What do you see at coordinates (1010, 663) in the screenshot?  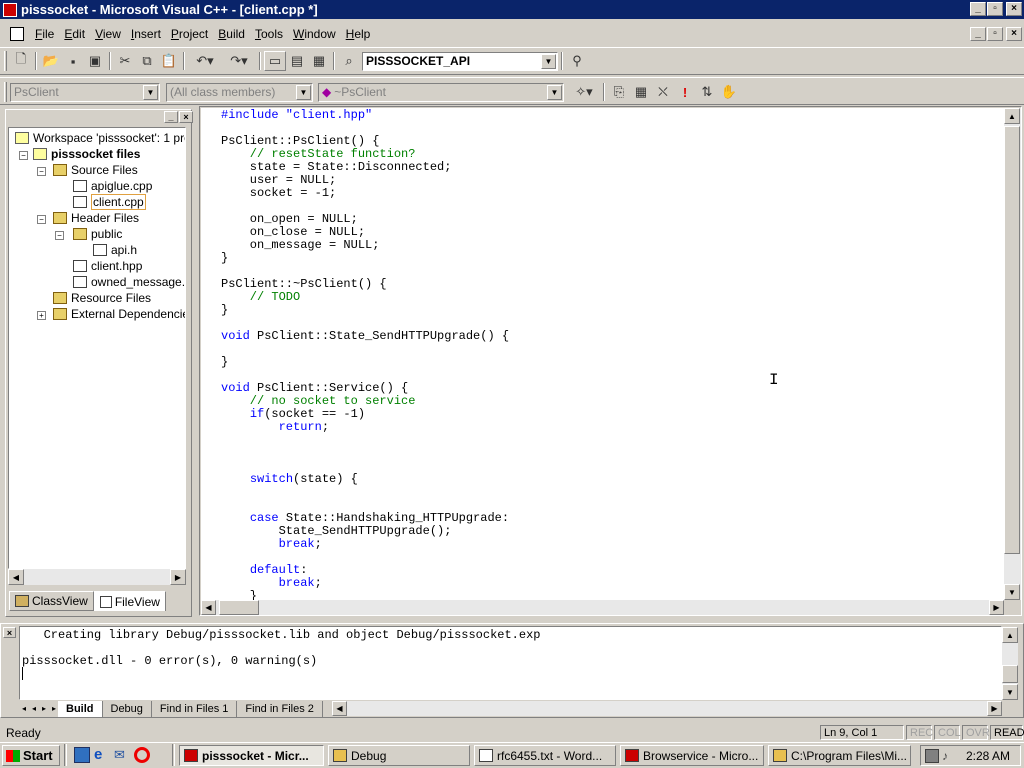 I see `output-vertical-scrollbar: ▲ ▼` at bounding box center [1010, 663].